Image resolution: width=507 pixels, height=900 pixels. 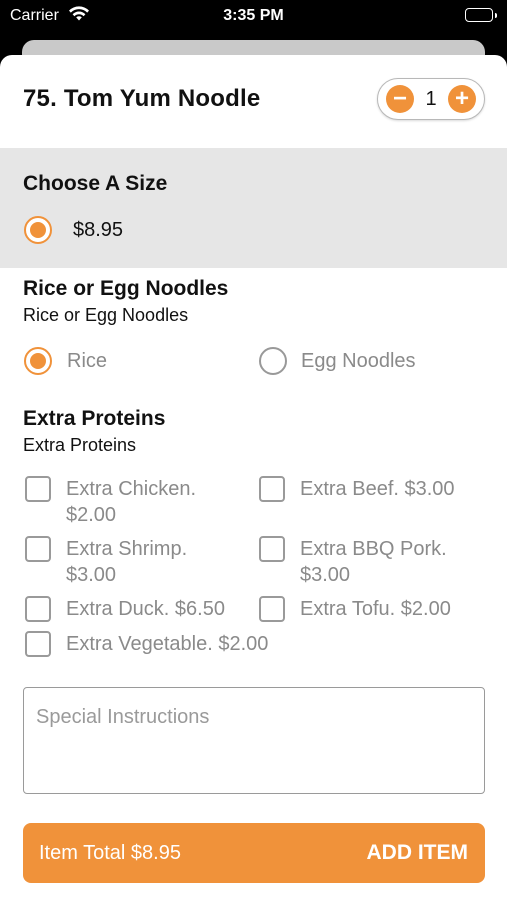 I want to click on extra-shrimp-text: Extra Shrimp., so click(x=127, y=549).